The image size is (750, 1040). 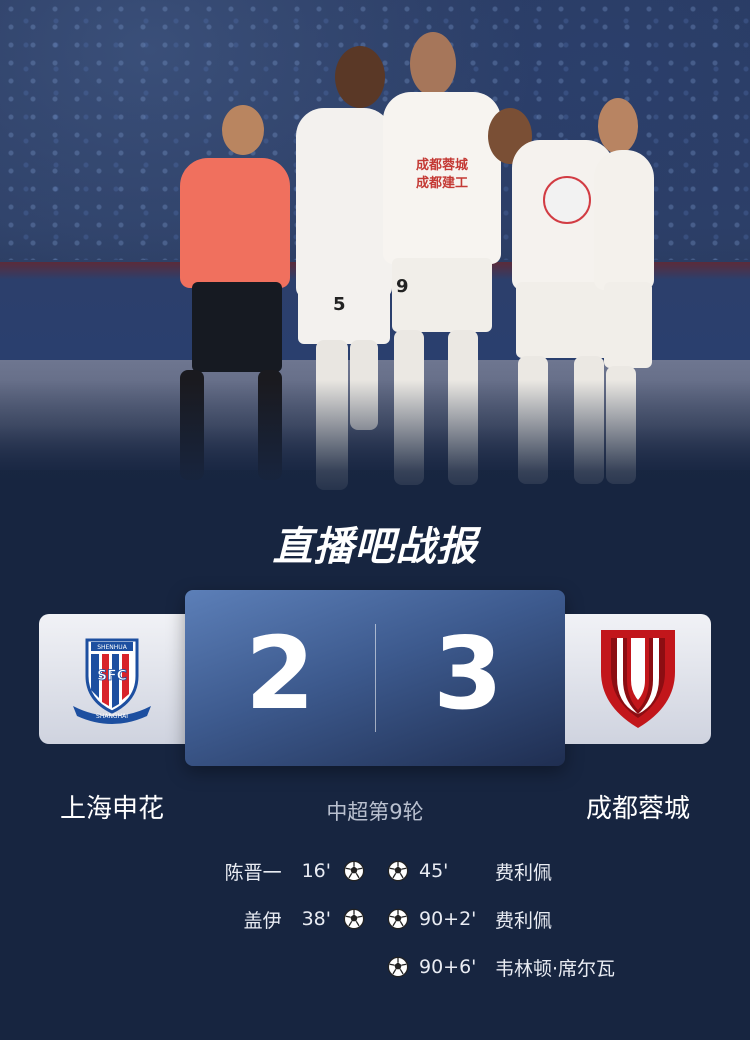 I want to click on away-team-name: 成都蓉城, so click(x=637, y=809).